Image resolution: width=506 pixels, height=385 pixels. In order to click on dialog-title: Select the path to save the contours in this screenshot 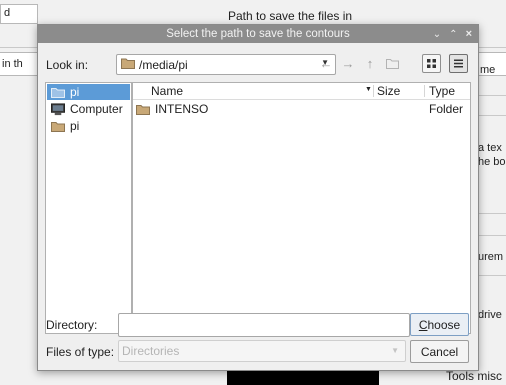, I will do `click(258, 34)`.